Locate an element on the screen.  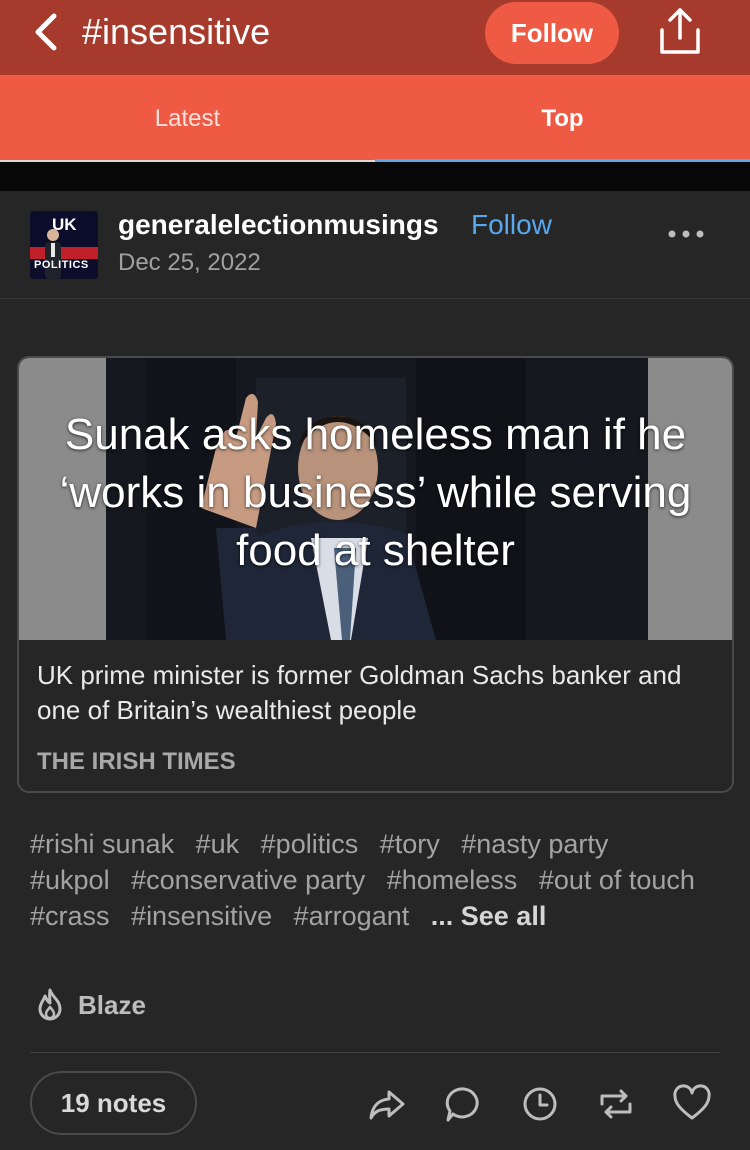
follow-tag-button: Follow is located at coordinates (552, 33).